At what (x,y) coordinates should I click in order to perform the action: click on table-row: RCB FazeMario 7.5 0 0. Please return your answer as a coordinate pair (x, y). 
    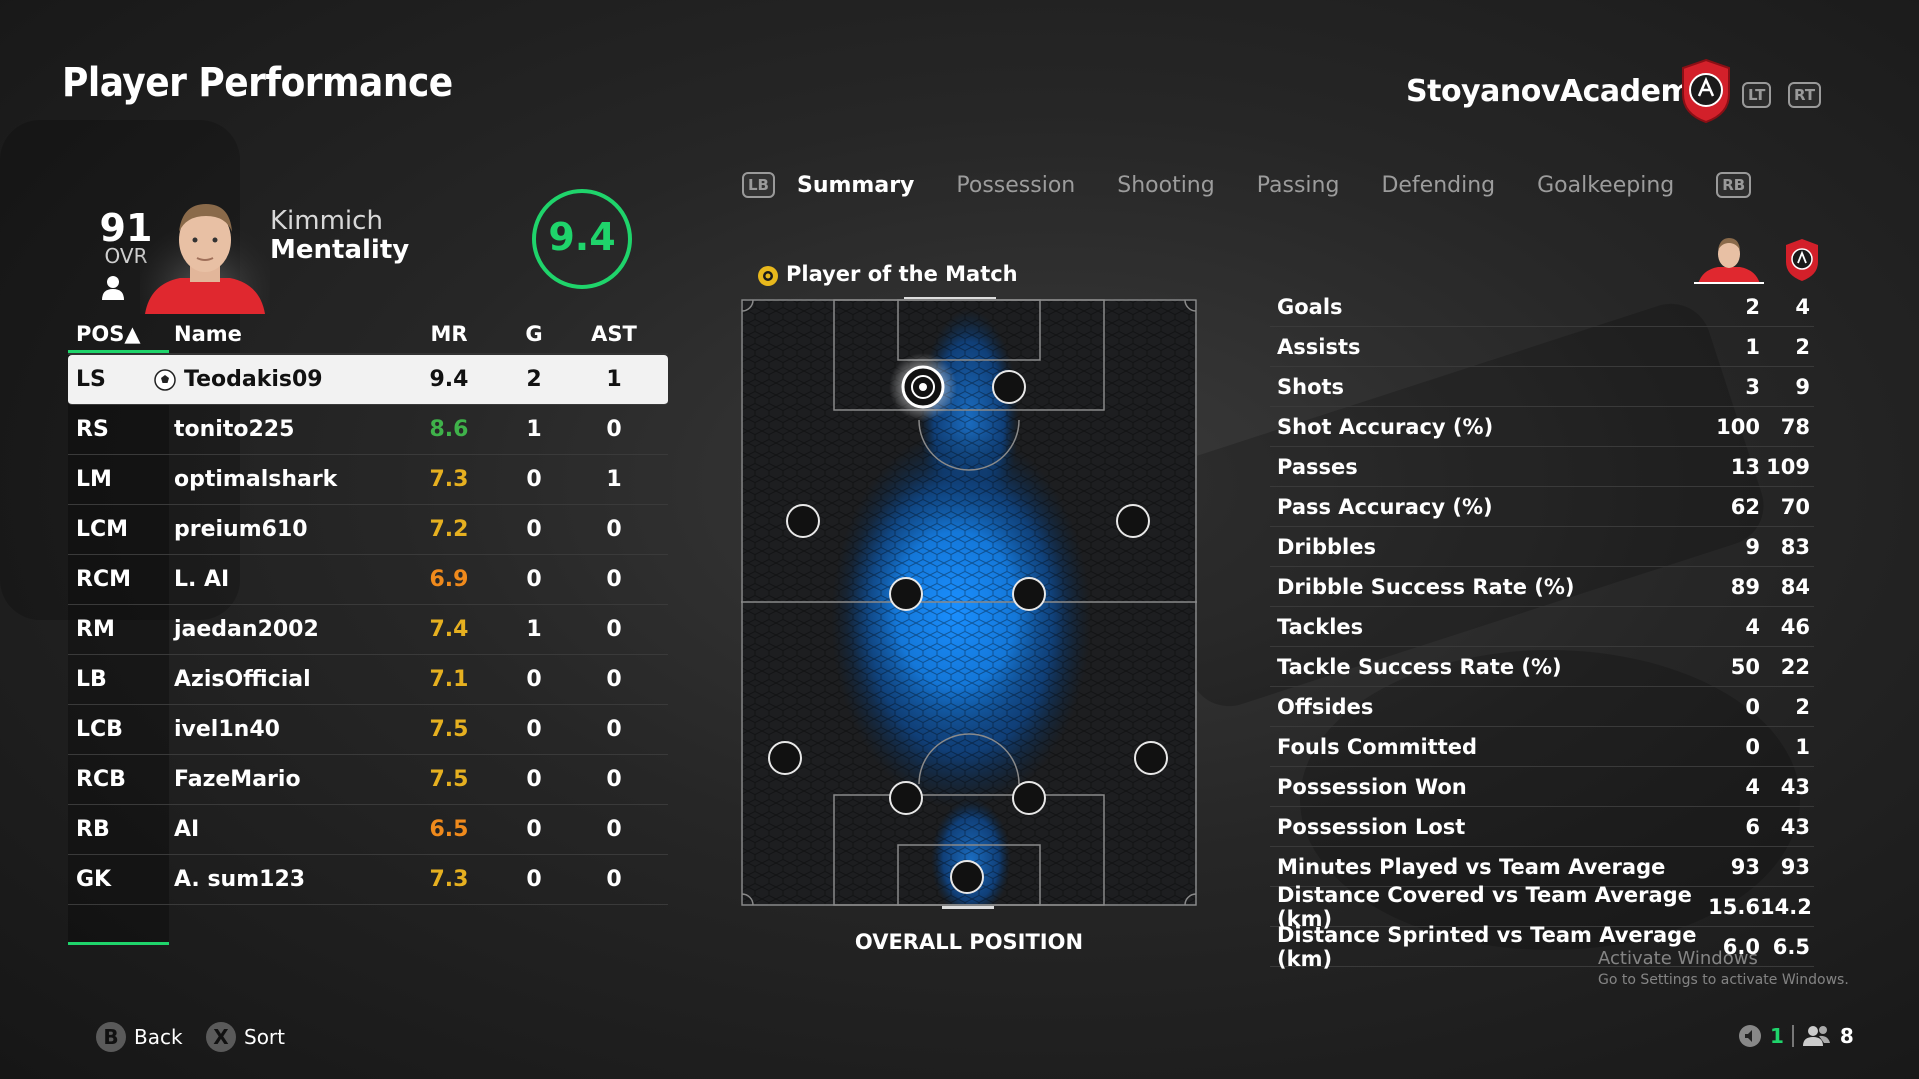
    Looking at the image, I should click on (368, 780).